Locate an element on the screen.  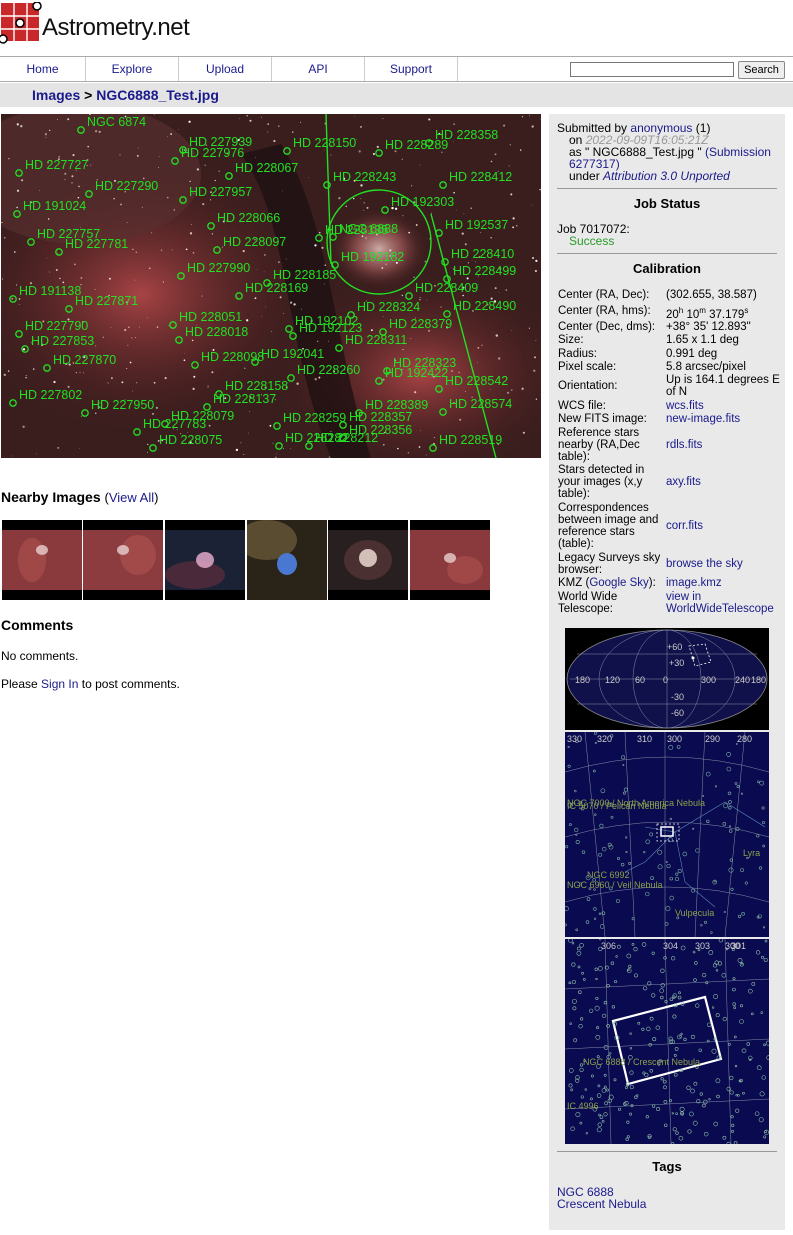
zoom1-object-label: NGC 6992 is located at coordinates (608, 875).